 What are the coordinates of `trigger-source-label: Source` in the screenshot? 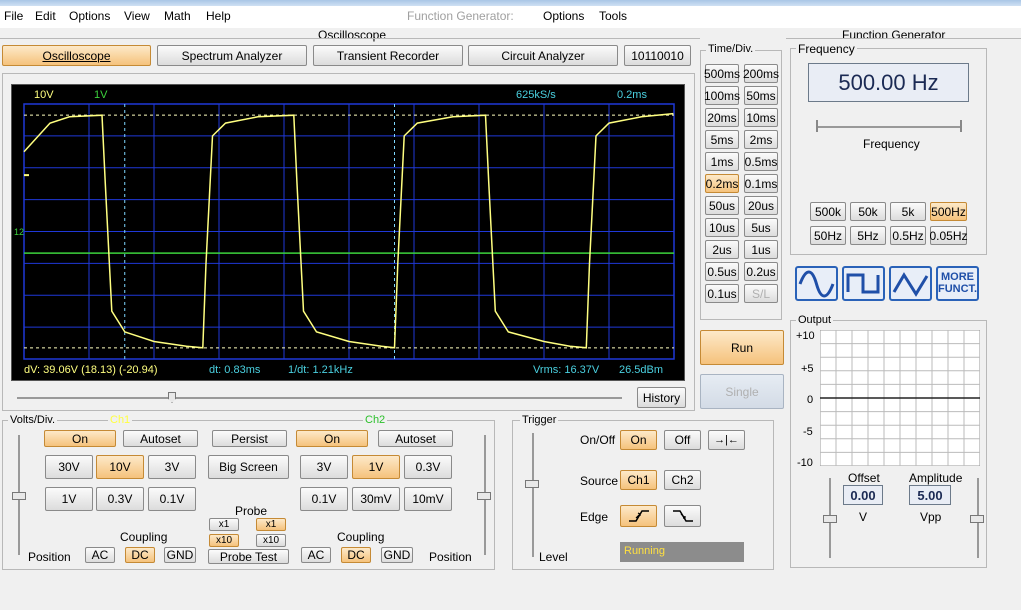 It's located at (599, 481).